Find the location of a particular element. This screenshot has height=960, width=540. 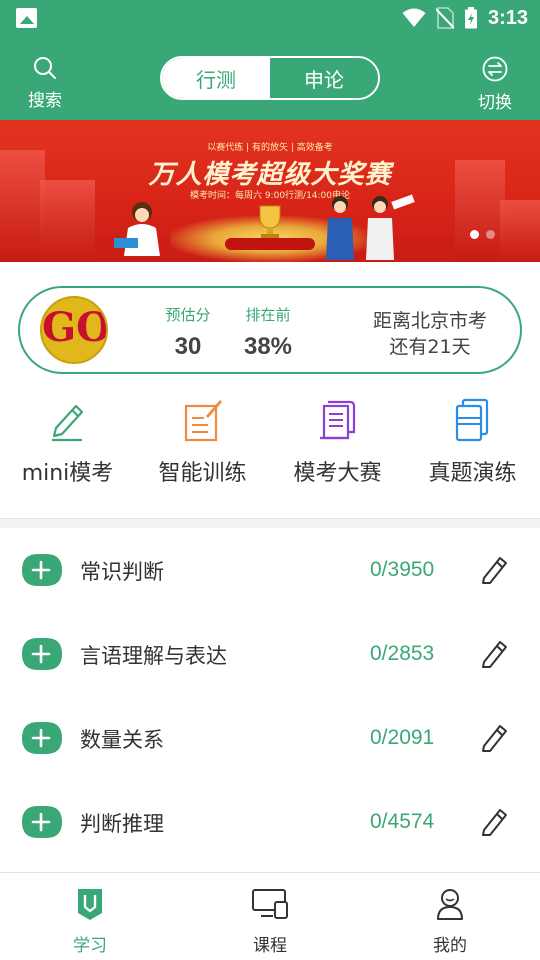

avatar-text: GO is located at coordinates (75, 327).